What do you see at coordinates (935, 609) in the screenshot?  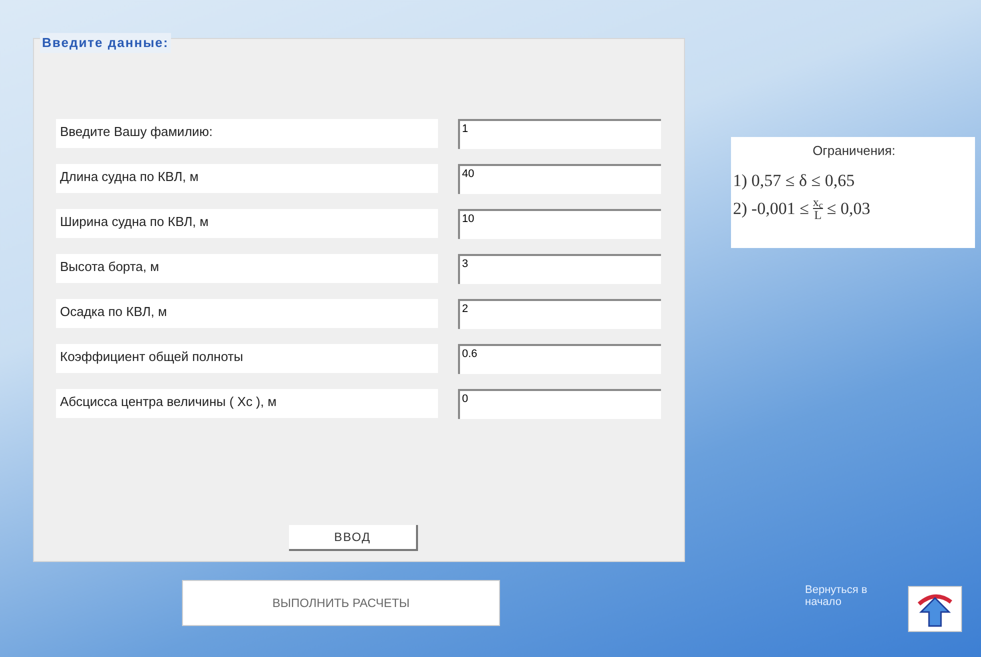 I see `home-button` at bounding box center [935, 609].